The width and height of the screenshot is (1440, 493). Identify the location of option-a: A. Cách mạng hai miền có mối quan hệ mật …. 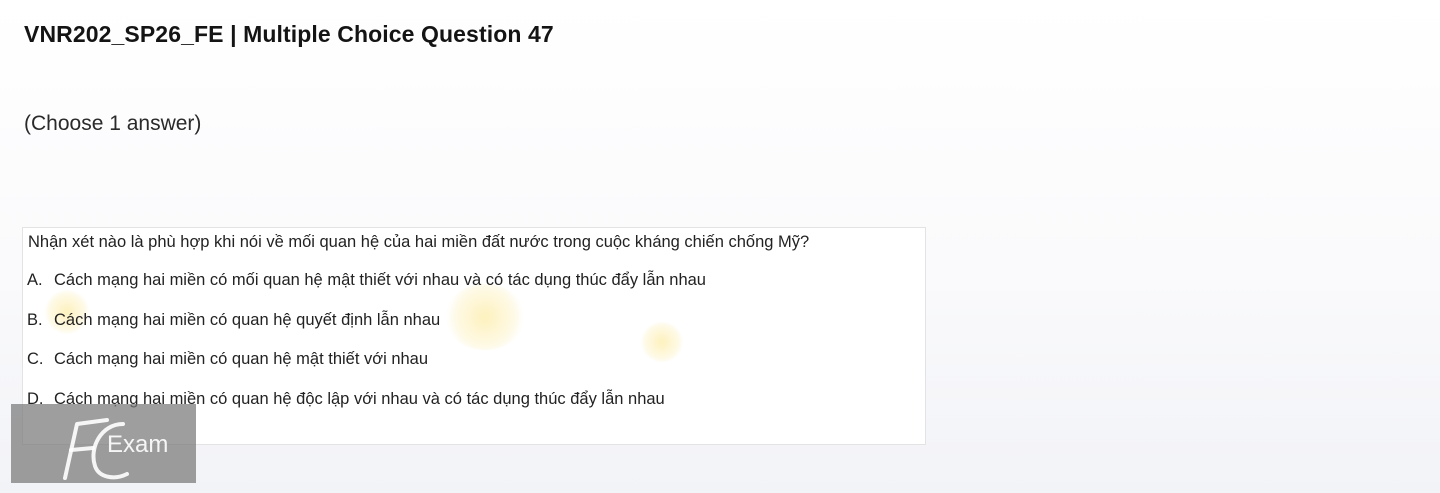
(366, 280).